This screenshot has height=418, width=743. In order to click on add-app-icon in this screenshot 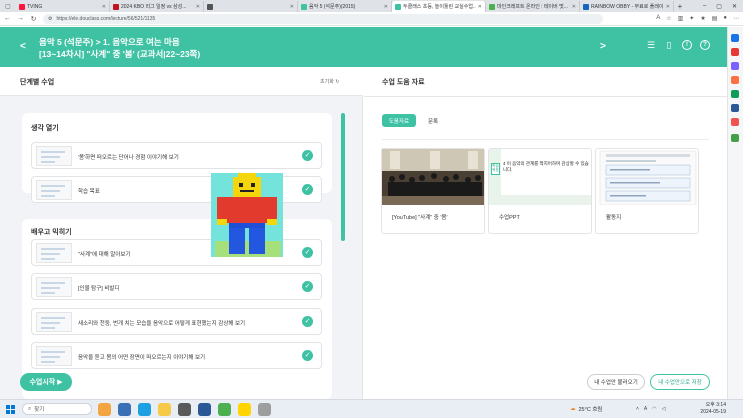, I will do `click(735, 138)`.